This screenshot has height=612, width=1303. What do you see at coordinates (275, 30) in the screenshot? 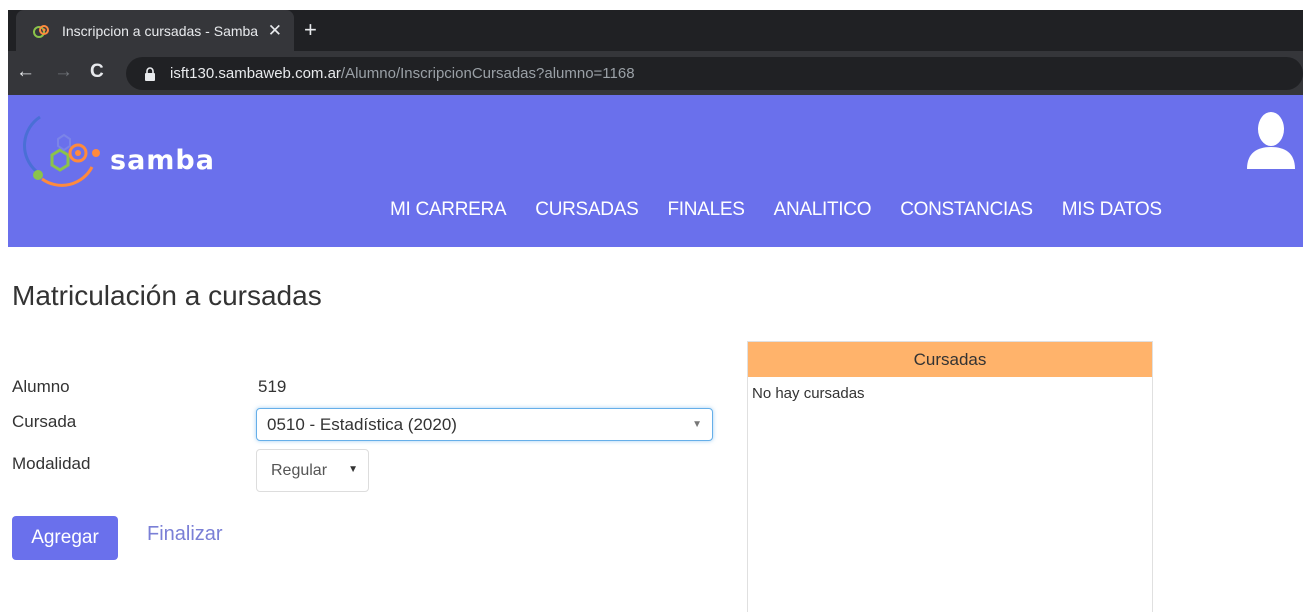
I see `close-tab-icon: ✕` at bounding box center [275, 30].